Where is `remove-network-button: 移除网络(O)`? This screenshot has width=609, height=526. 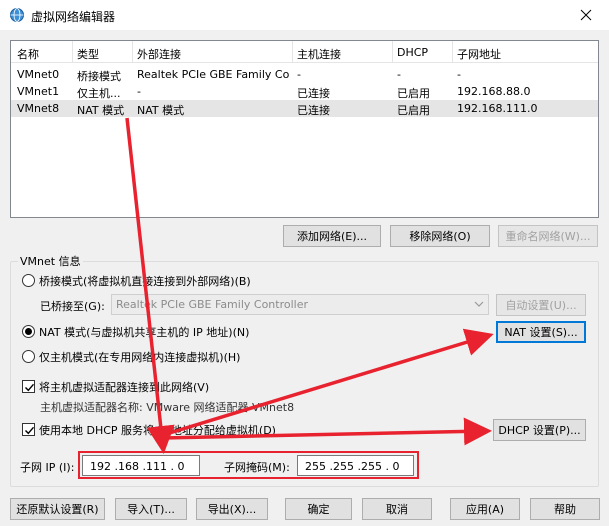
remove-network-button: 移除网络(O) is located at coordinates (440, 236).